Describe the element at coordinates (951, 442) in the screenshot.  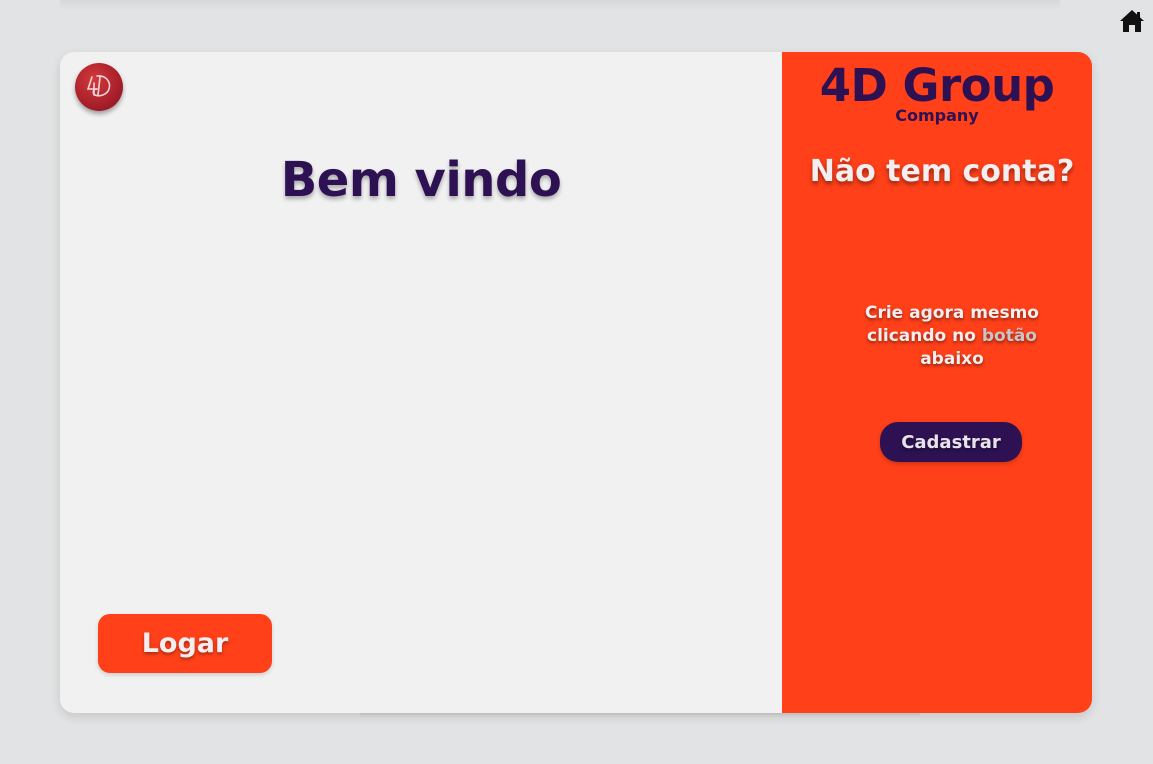
I see `signup-button: Cadastrar` at that location.